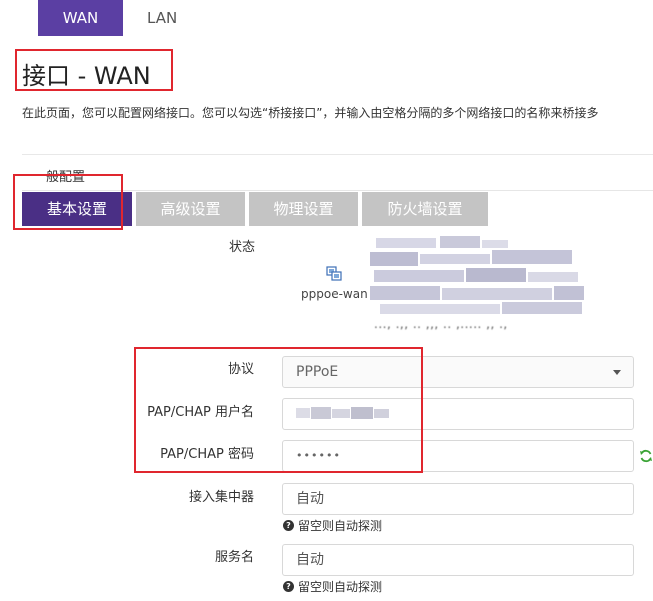  I want to click on service-hint-text: 留空则自动探测, so click(340, 587).